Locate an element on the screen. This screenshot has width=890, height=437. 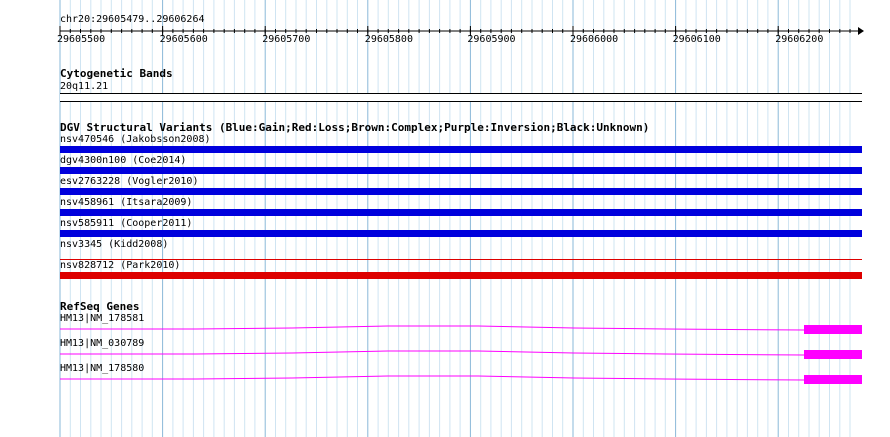
ruler-tick-label: 29605700 is located at coordinates (286, 39).